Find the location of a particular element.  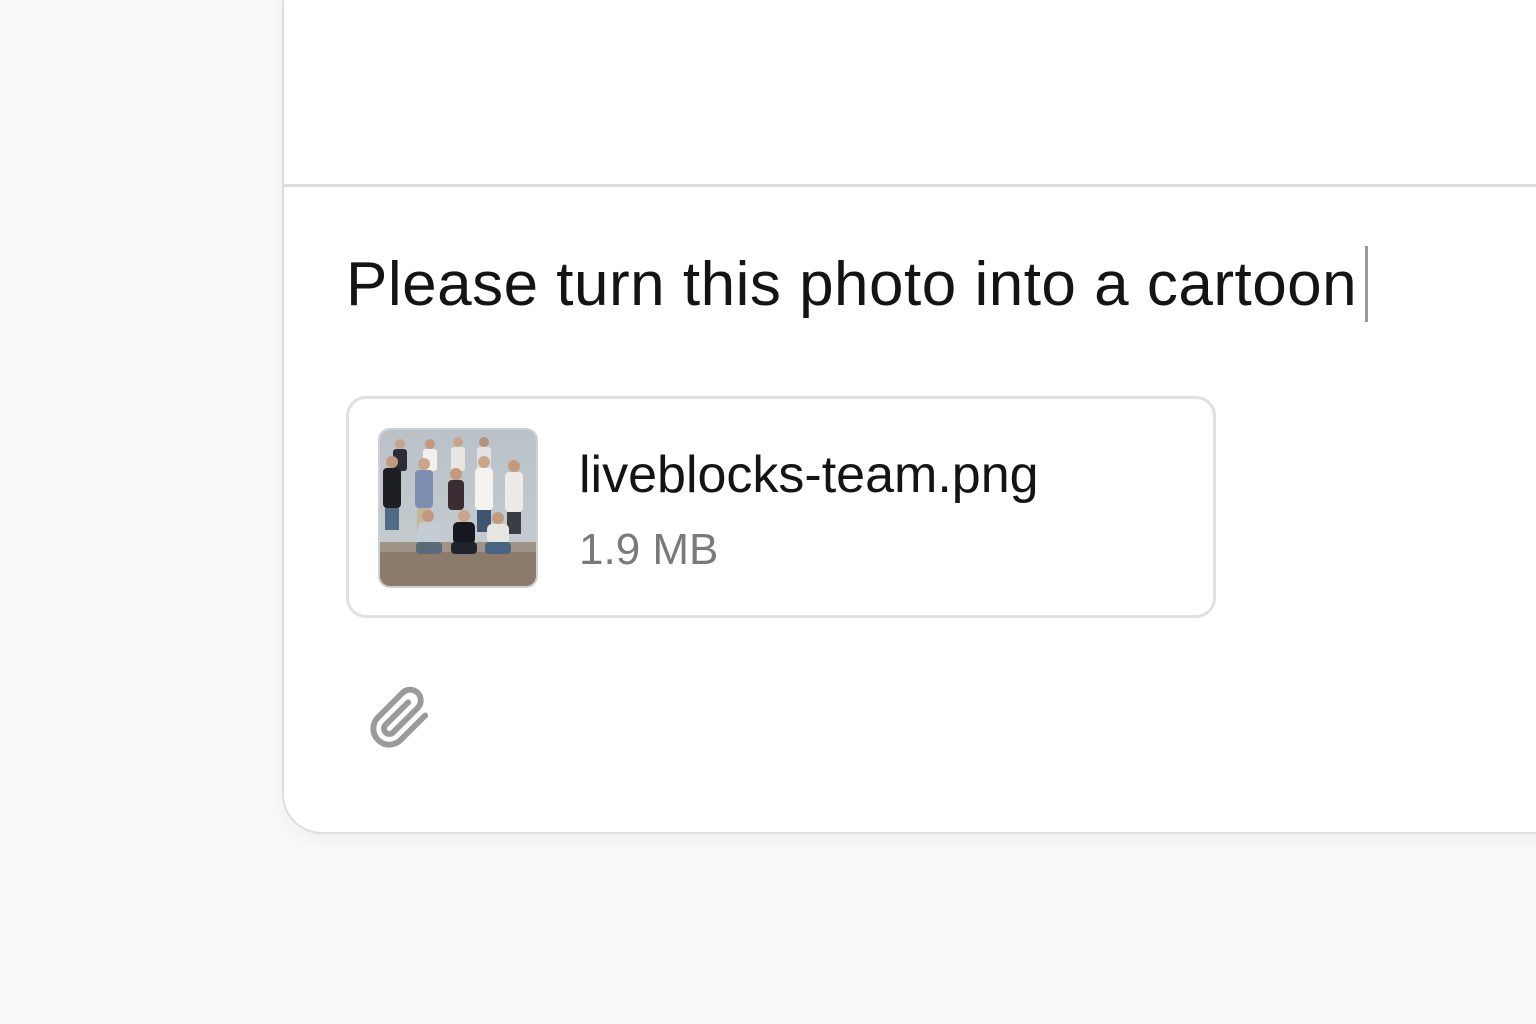

composer-input: Please turn this photo into a cartoon is located at coordinates (857, 284).